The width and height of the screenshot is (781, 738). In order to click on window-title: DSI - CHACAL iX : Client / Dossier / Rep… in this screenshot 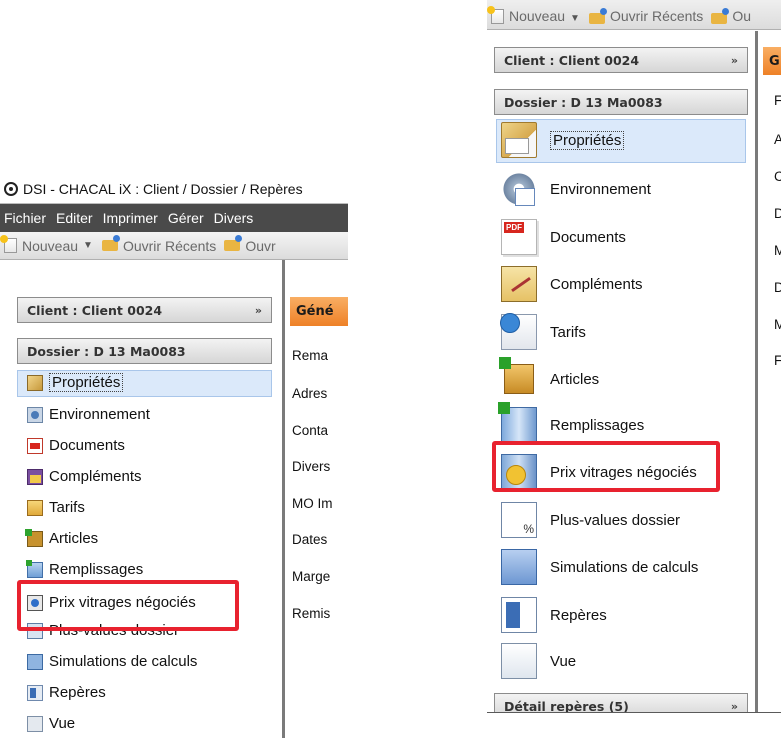, I will do `click(163, 189)`.